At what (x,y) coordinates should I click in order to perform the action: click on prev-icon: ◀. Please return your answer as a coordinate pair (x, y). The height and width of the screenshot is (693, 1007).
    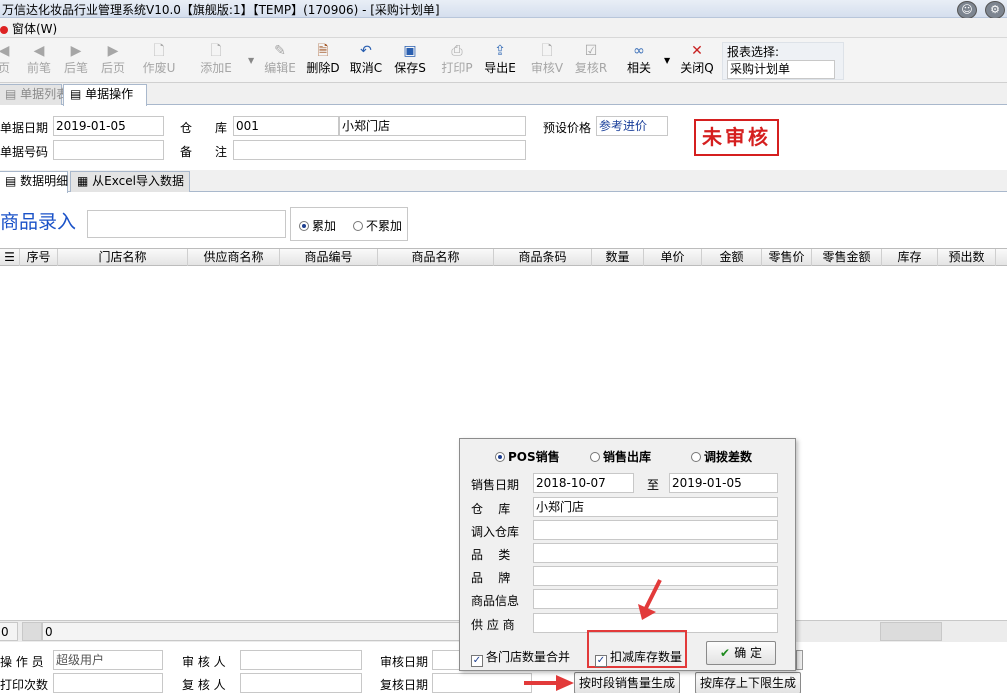
    Looking at the image, I should click on (39, 51).